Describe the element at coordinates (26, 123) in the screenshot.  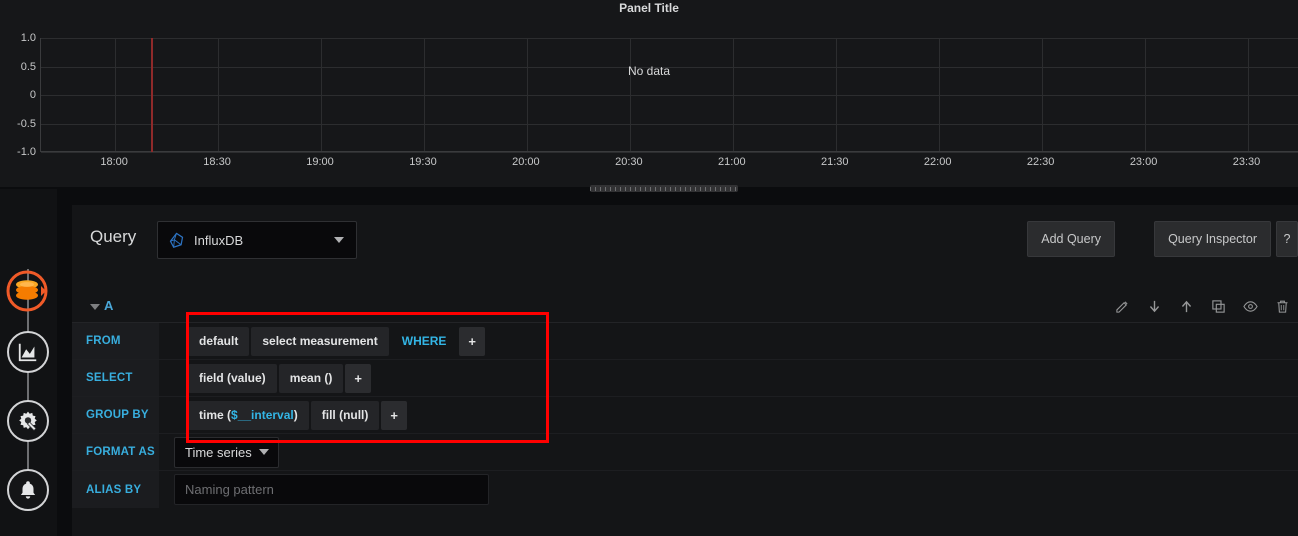
I see `y-axis-tick: -0.5` at that location.